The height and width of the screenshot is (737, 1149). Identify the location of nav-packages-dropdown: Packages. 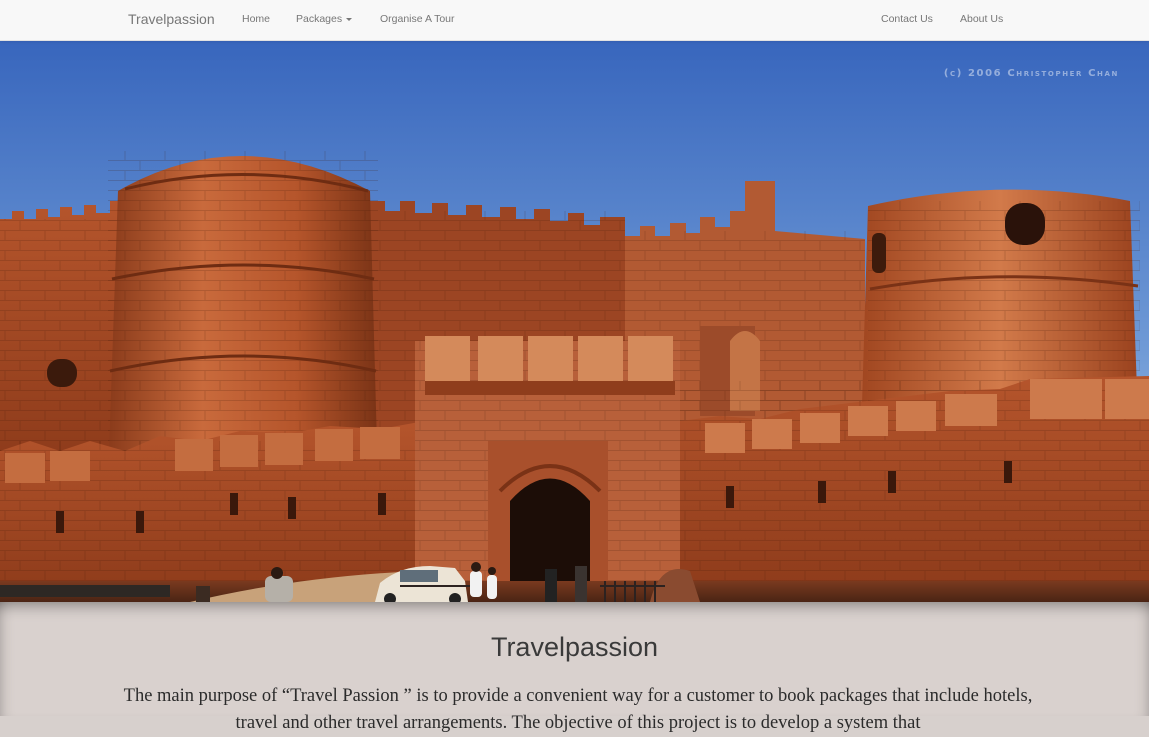
(324, 19).